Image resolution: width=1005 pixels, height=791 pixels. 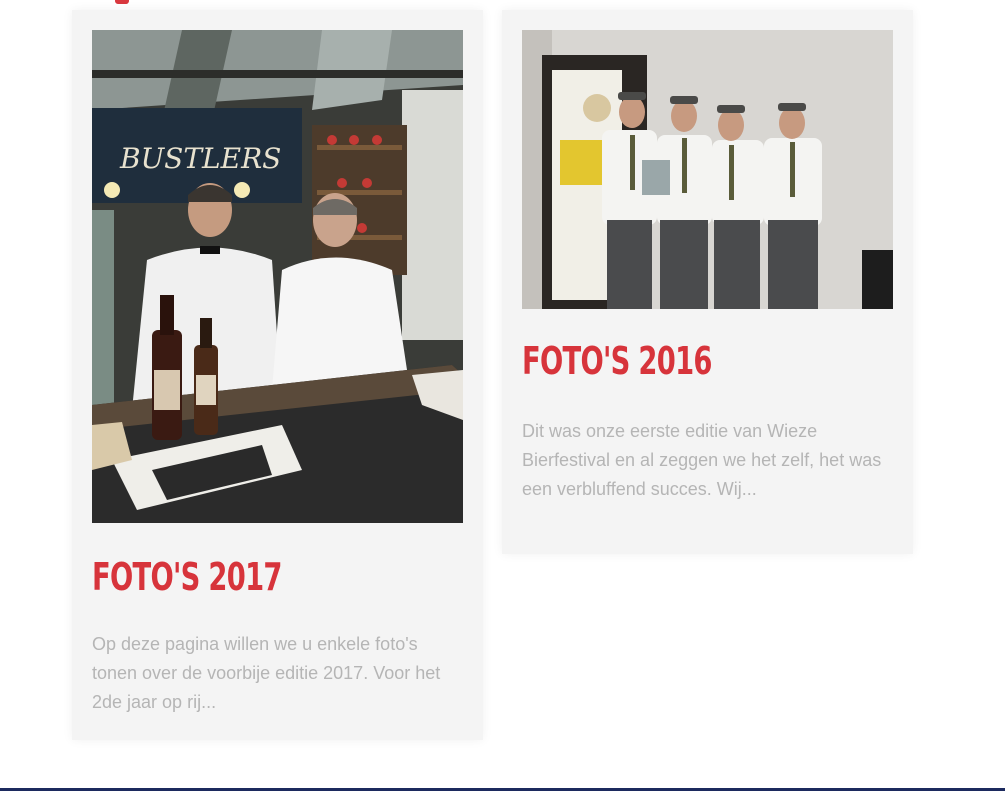 What do you see at coordinates (122, 2) in the screenshot?
I see `top-accent-bar` at bounding box center [122, 2].